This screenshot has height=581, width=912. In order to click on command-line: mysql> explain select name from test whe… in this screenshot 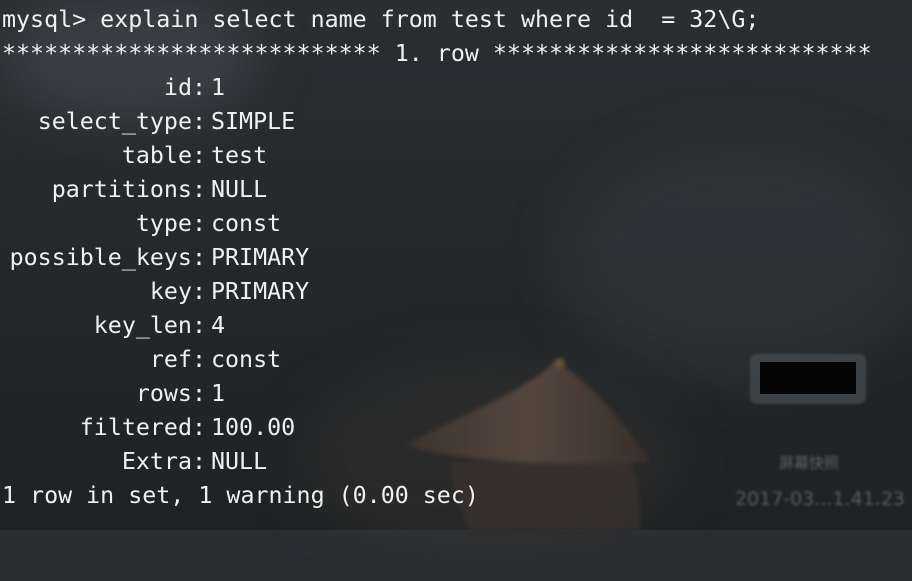, I will do `click(381, 19)`.